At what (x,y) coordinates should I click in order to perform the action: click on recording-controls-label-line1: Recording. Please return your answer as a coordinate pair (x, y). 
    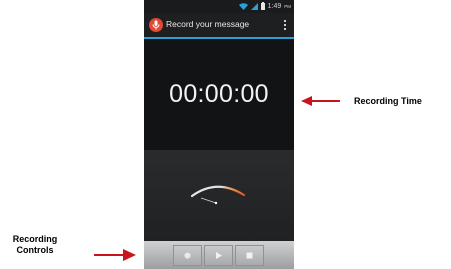
    Looking at the image, I should click on (35, 239).